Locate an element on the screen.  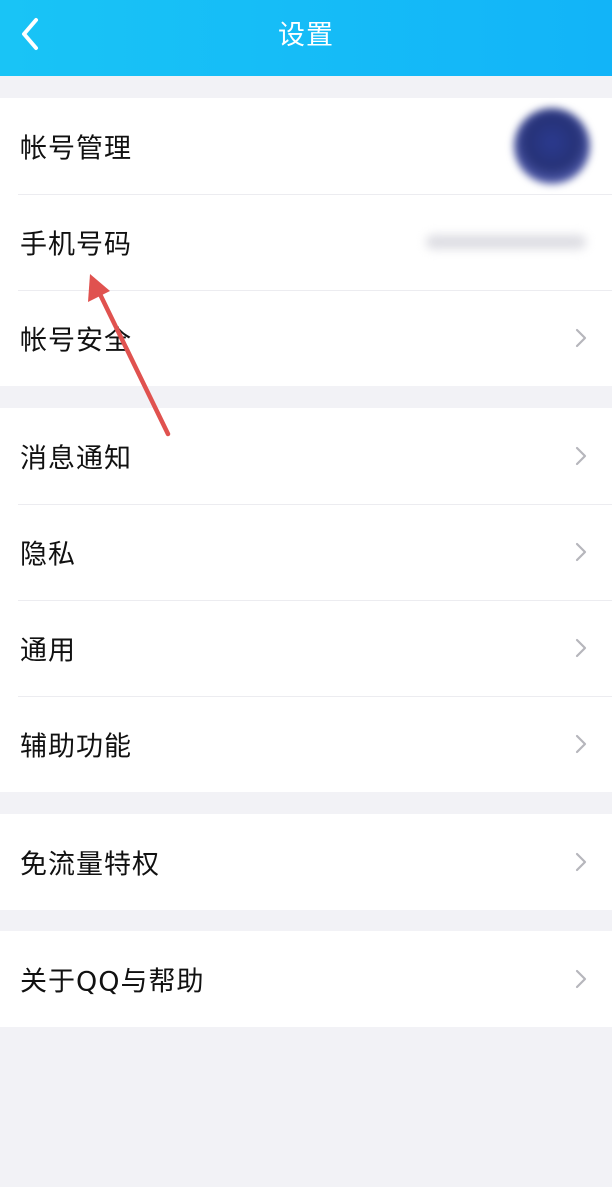
row-label: 免流量特权 is located at coordinates (90, 865).